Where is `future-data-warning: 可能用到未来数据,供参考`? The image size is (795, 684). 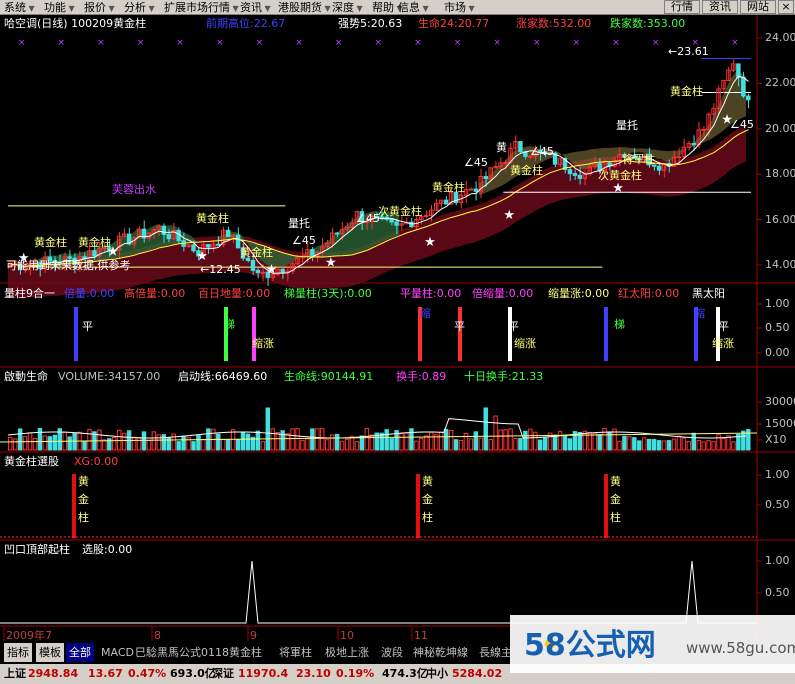 future-data-warning: 可能用到未来数据,供参考 is located at coordinates (68, 265).